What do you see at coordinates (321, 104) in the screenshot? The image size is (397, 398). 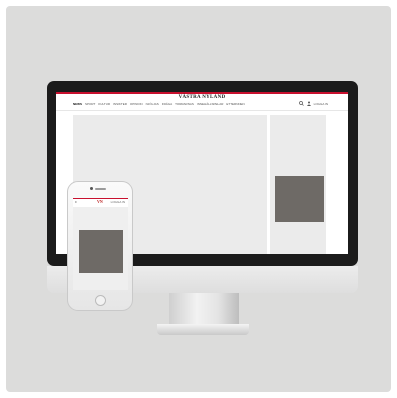 I see `login-link: LOGGA IN` at bounding box center [321, 104].